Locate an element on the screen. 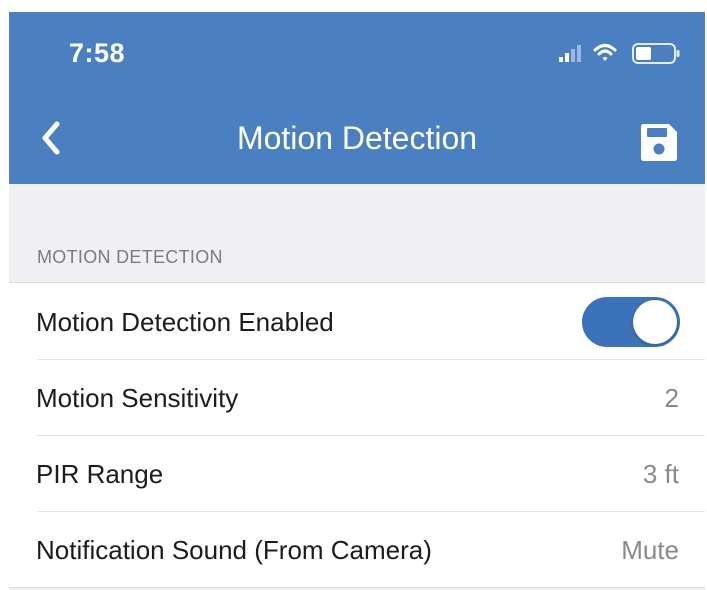  floppy-disk-icon is located at coordinates (659, 142).